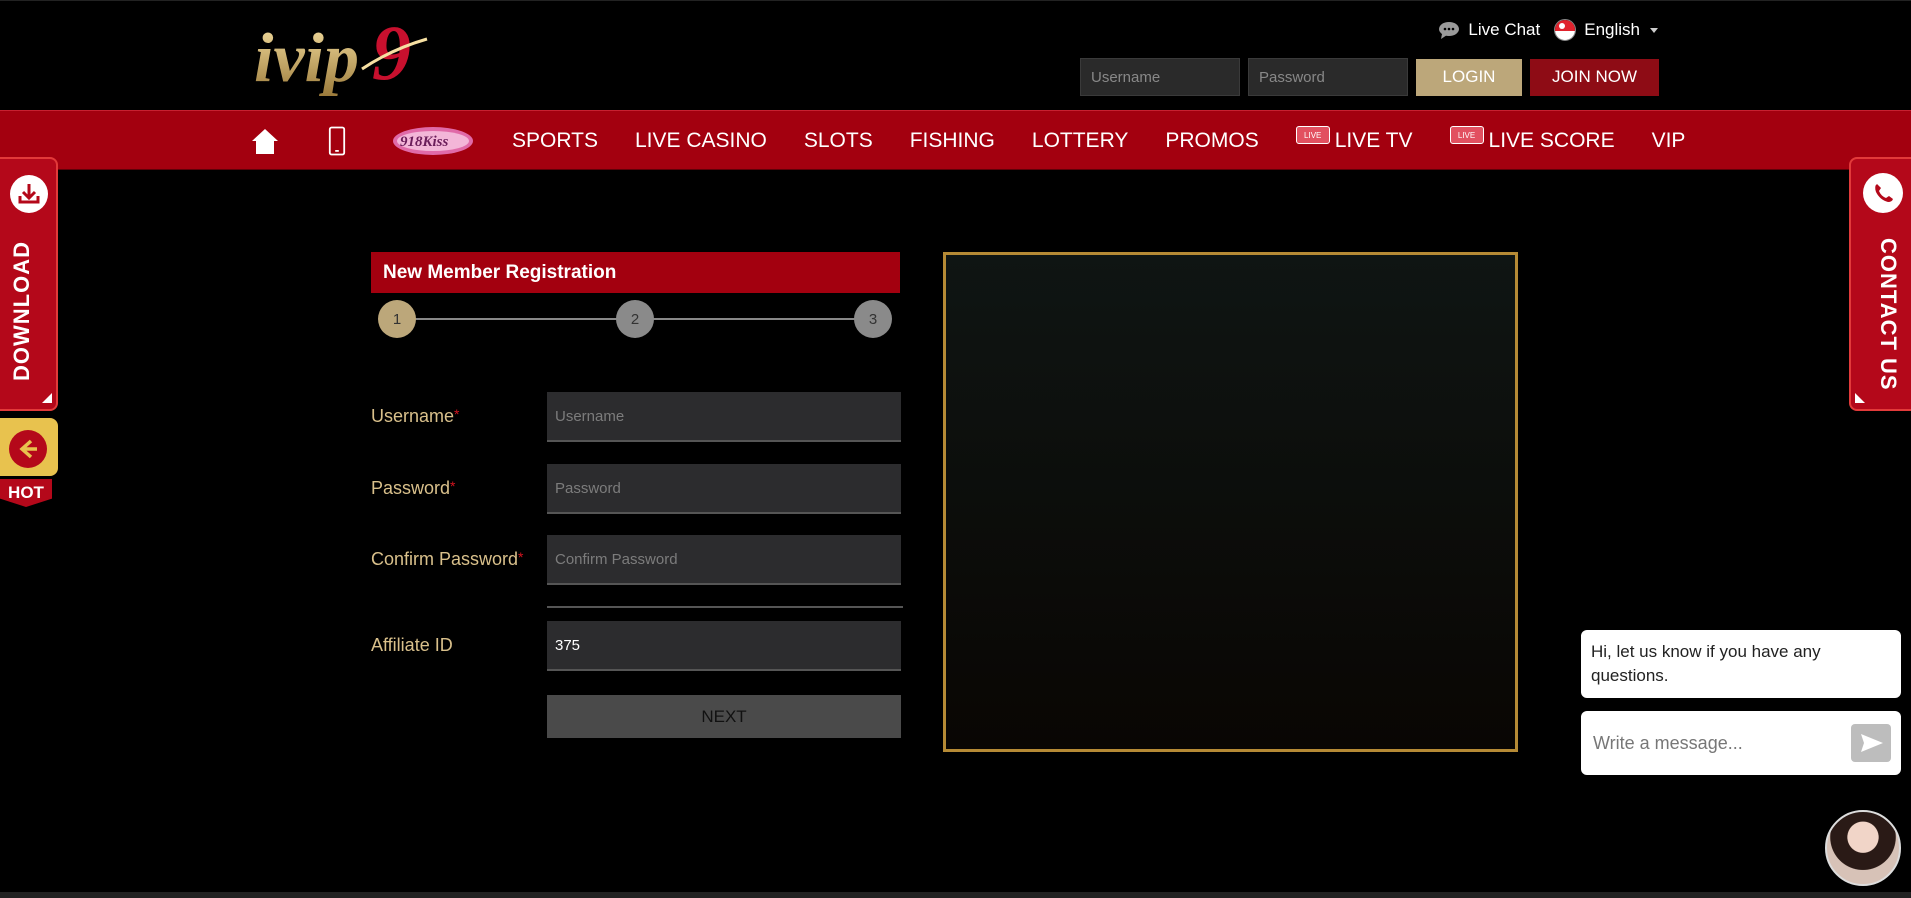  I want to click on password-row: Password*, so click(636, 489).